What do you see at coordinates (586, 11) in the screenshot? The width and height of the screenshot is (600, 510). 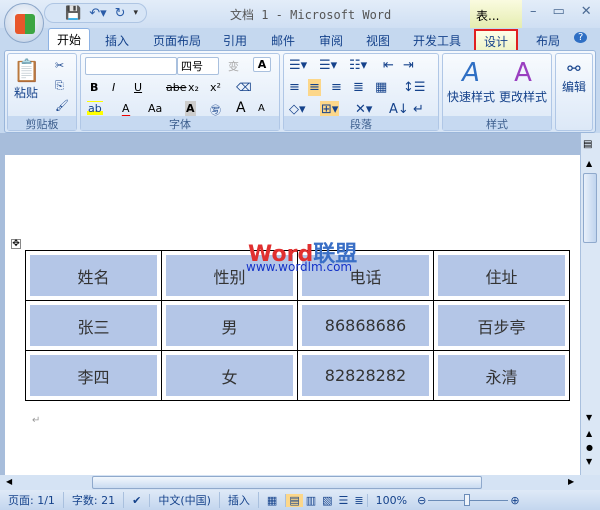 I see `close-icon: ✕` at bounding box center [586, 11].